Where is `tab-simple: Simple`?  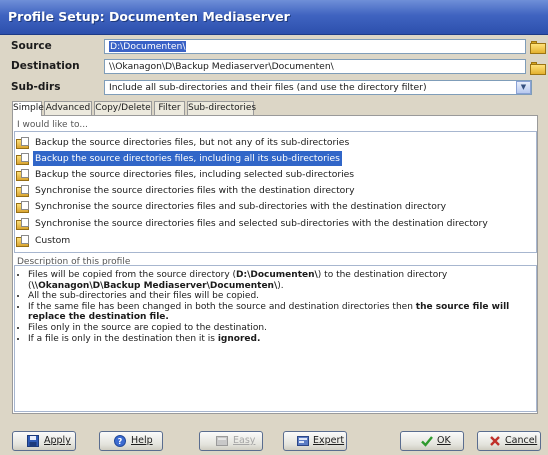
tab-simple: Simple is located at coordinates (28, 108).